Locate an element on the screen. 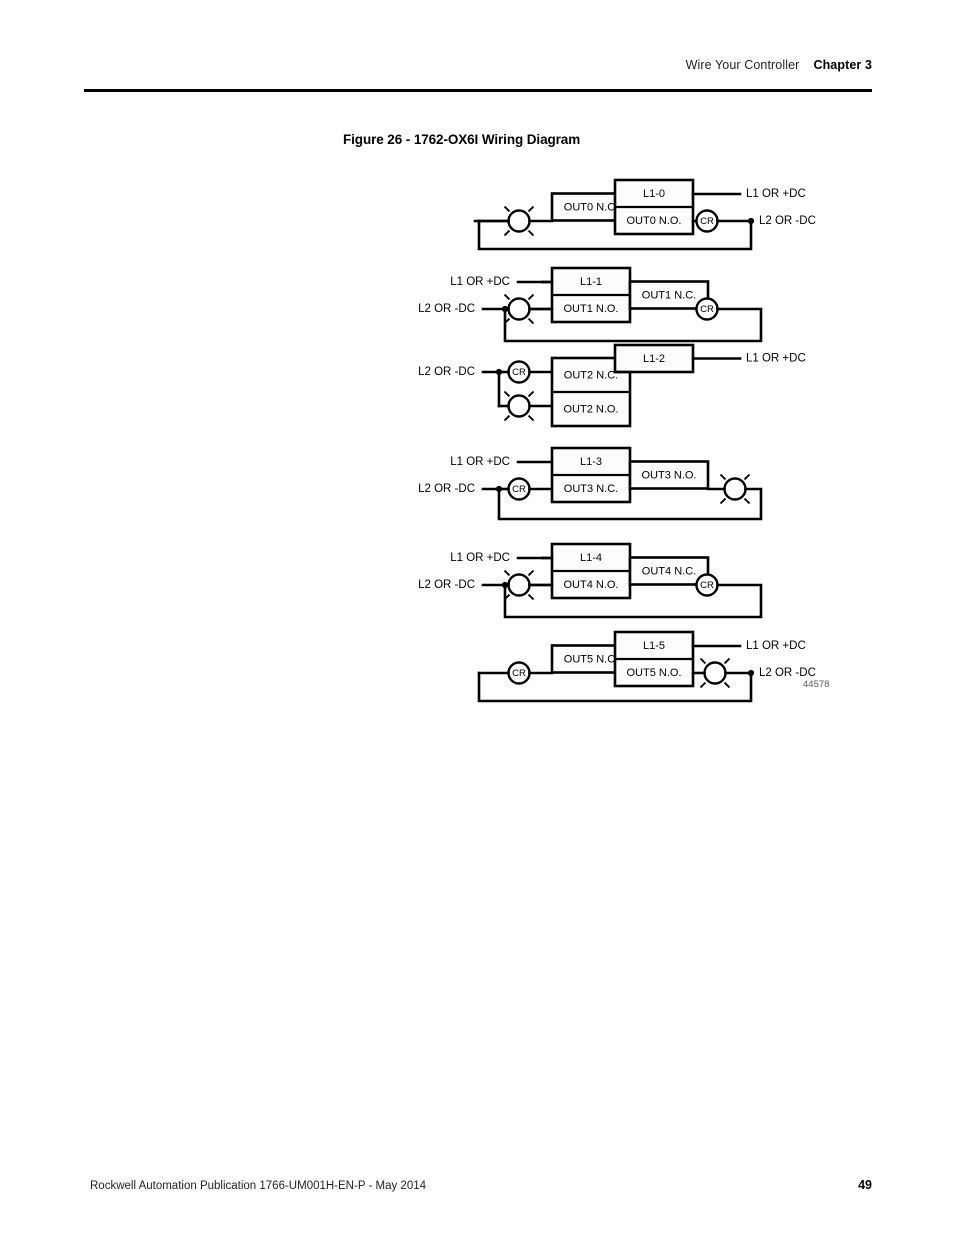 This screenshot has height=1235, width=954. circuit-4-return is located at coordinates (633, 601).